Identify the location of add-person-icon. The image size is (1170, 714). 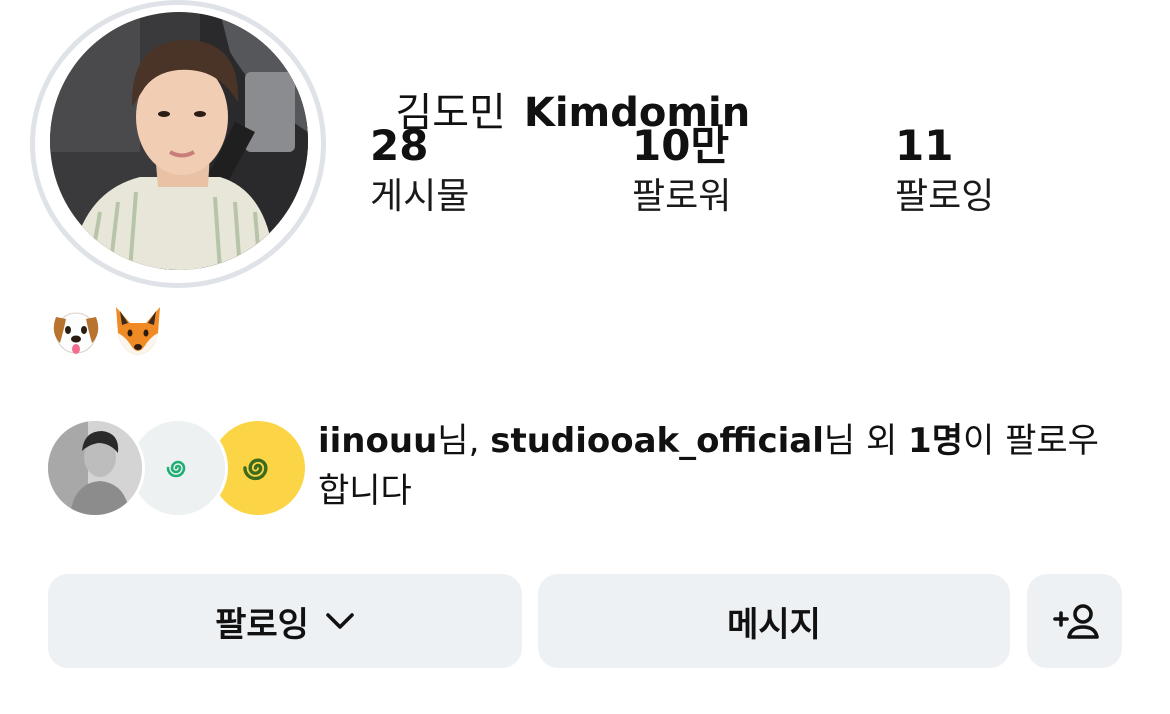
(1075, 621).